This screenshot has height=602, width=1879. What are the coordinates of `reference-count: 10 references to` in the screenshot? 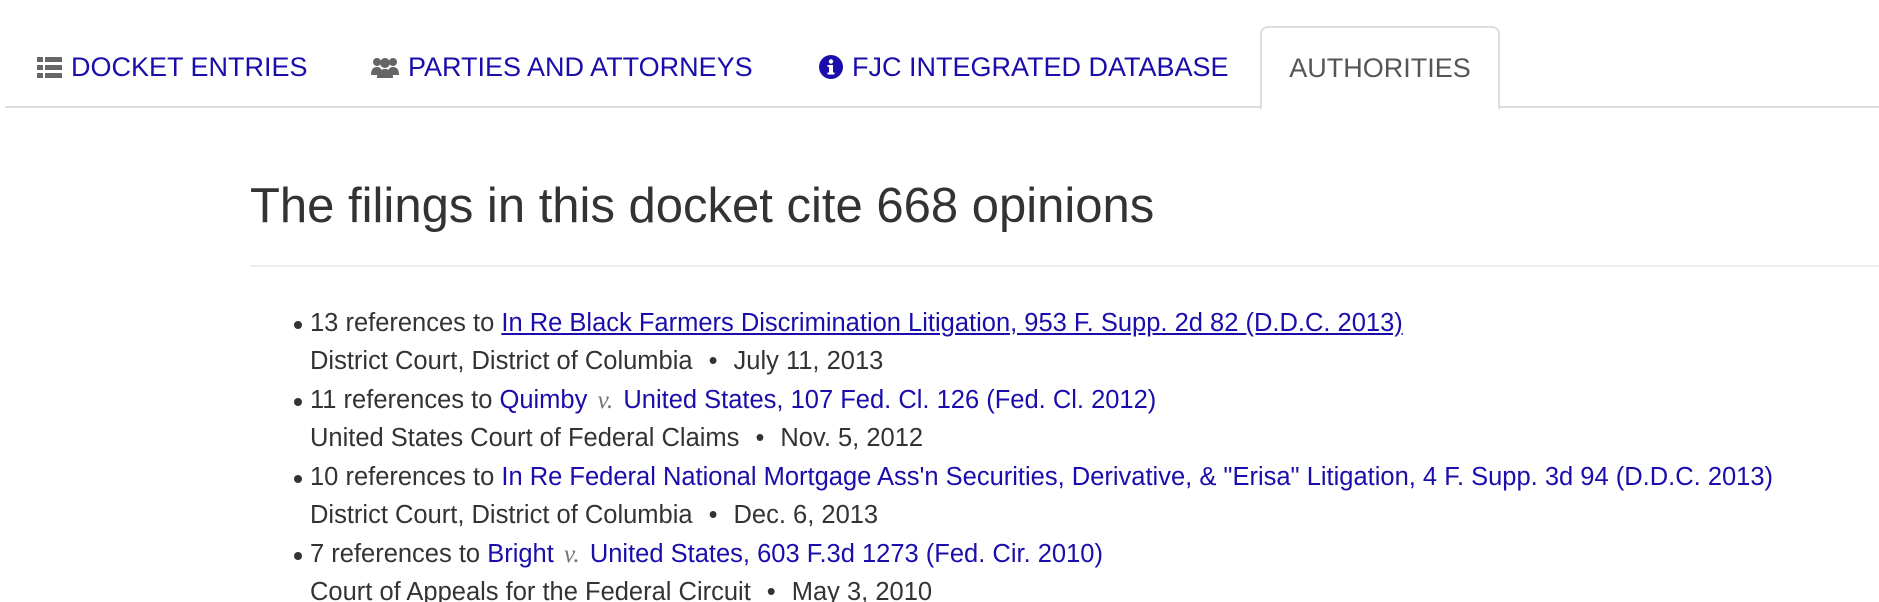 It's located at (402, 477).